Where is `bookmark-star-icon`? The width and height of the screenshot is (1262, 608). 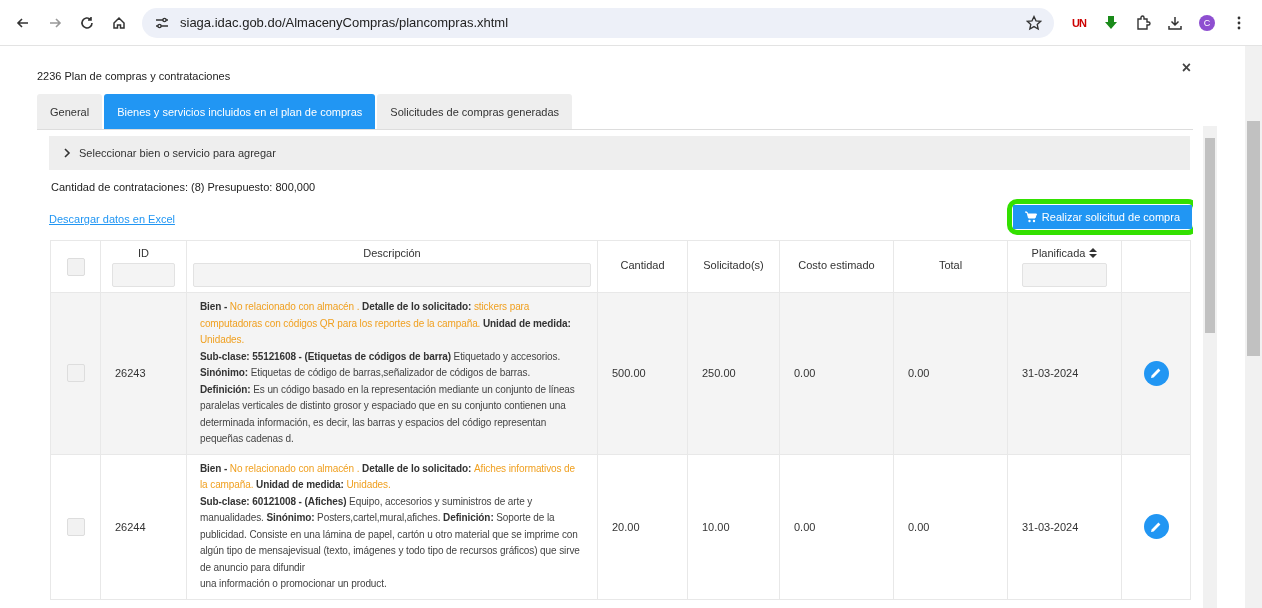
bookmark-star-icon is located at coordinates (1034, 22).